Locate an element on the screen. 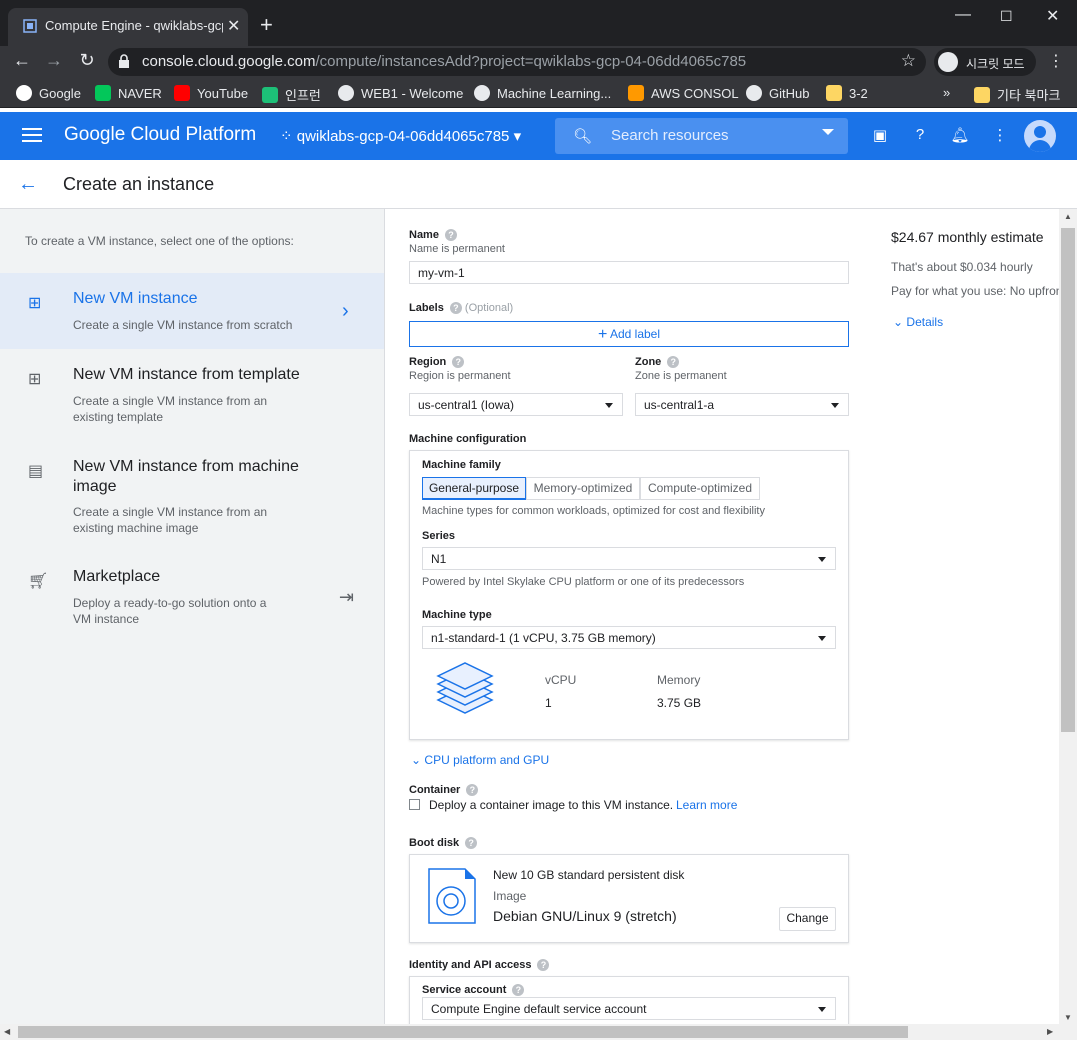 This screenshot has height=1040, width=1077. horizontal-scroll-thumb is located at coordinates (463, 1032).